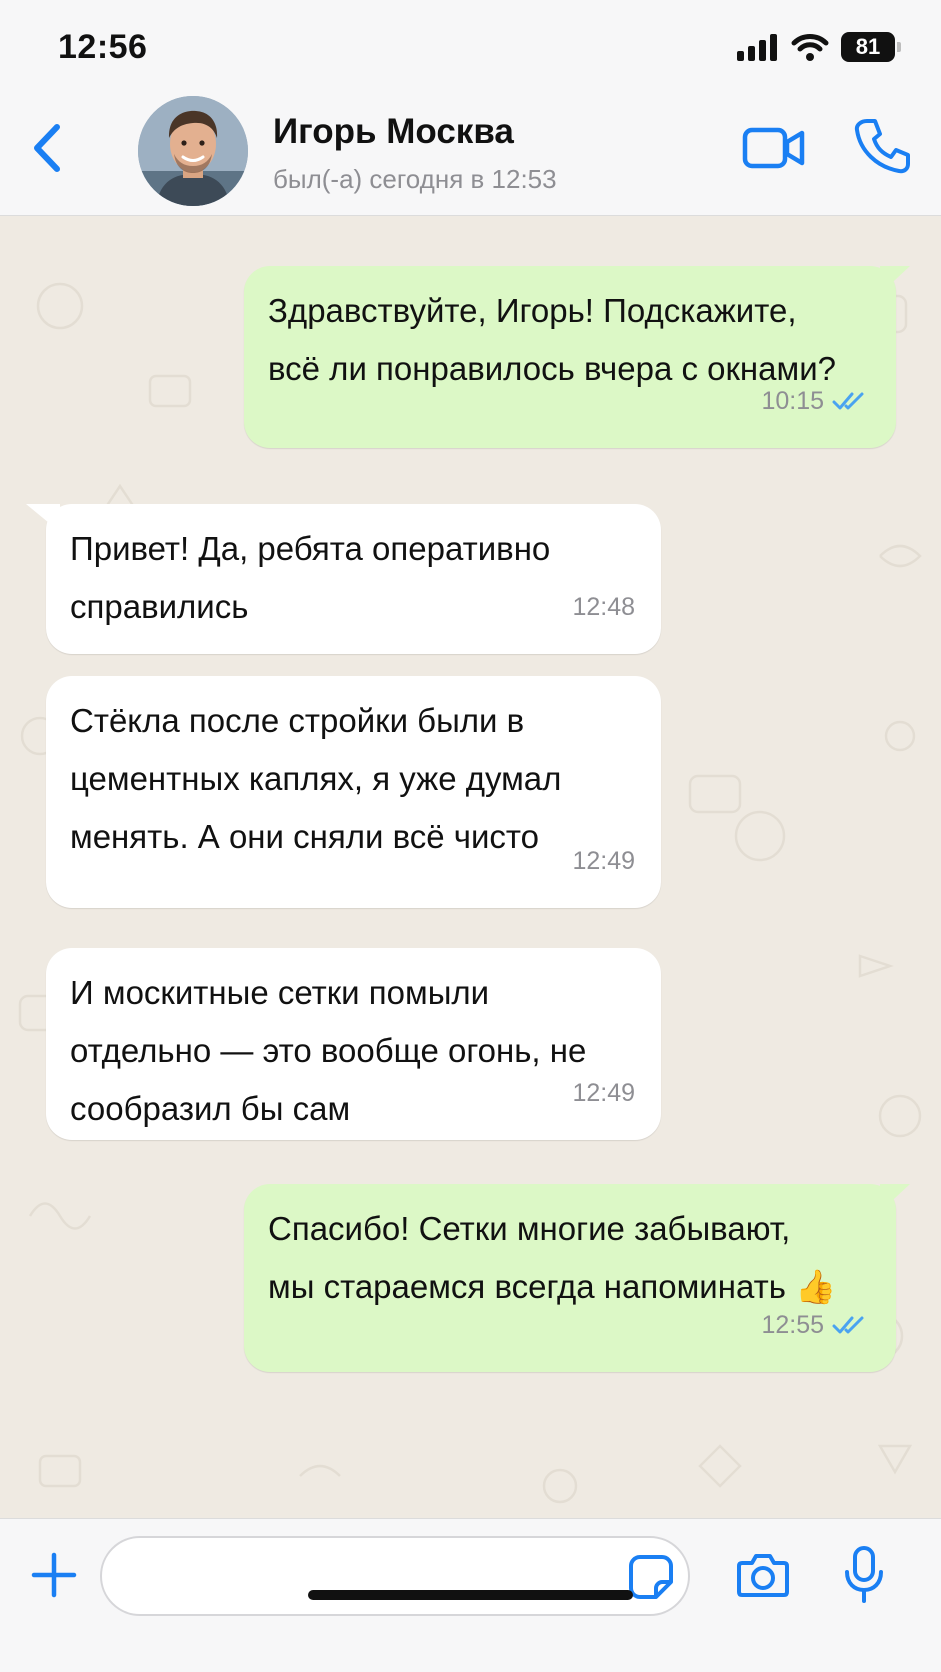 The height and width of the screenshot is (1672, 941). I want to click on message-meta: 12:48, so click(603, 607).